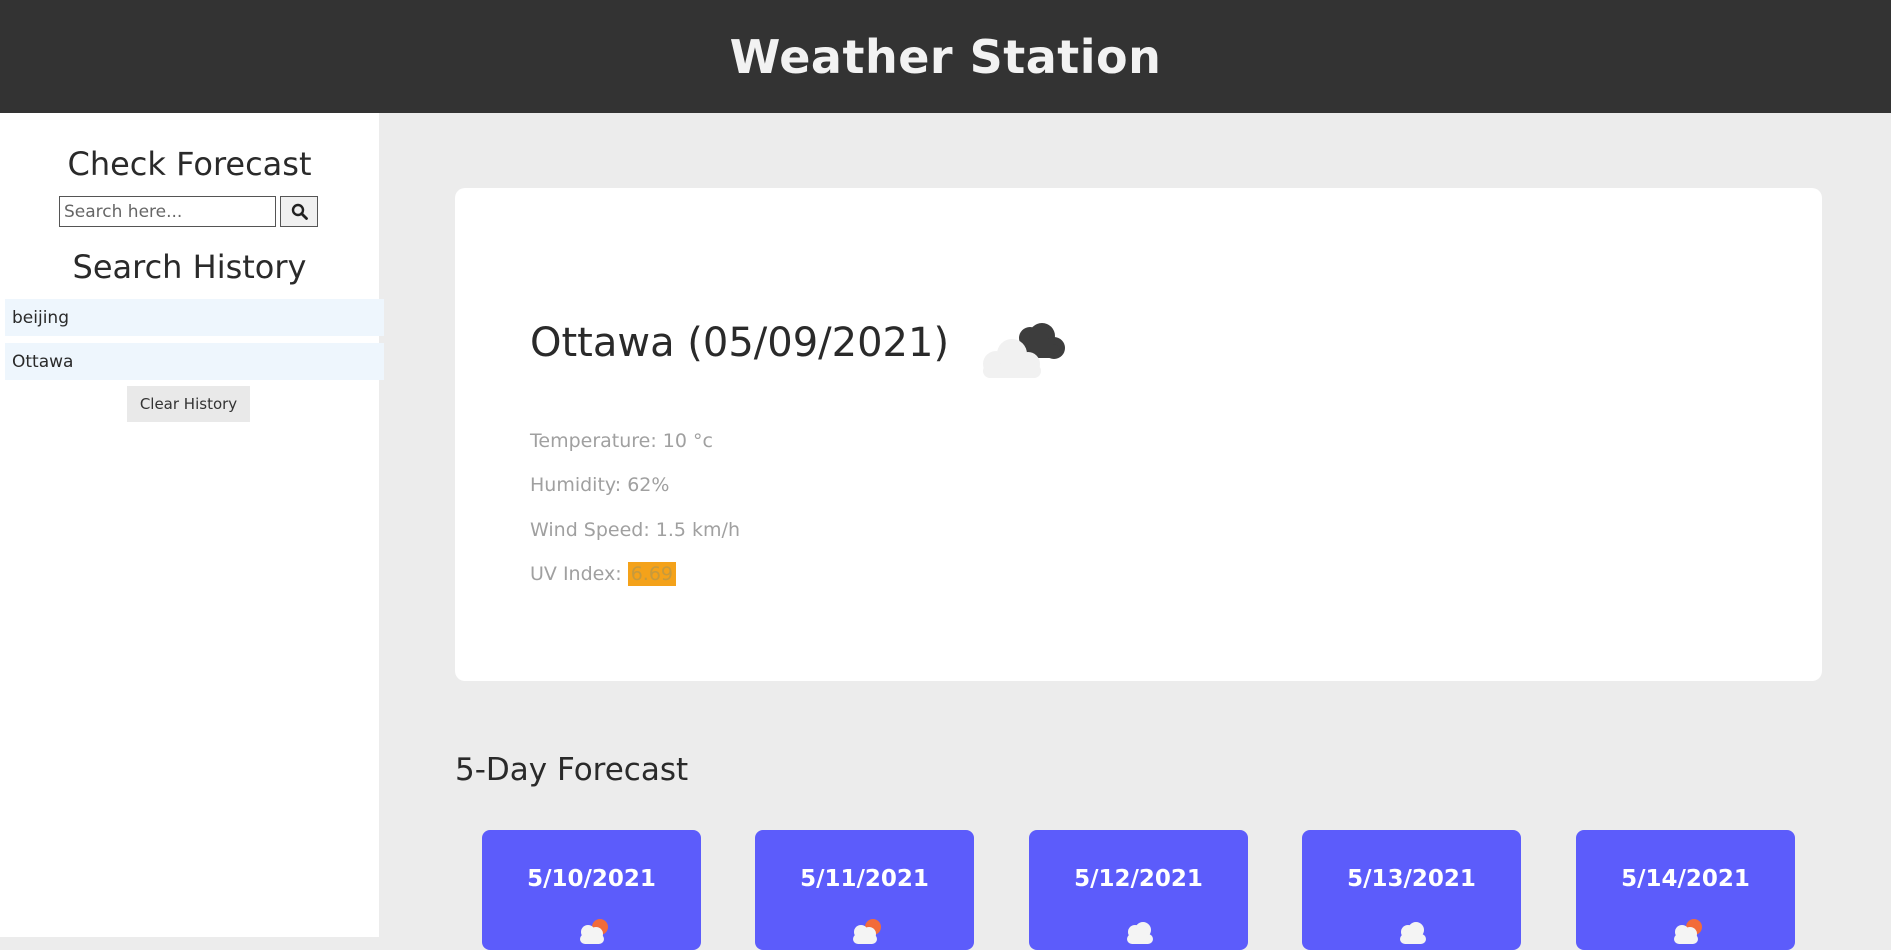 The image size is (1891, 950). I want to click on search-input, so click(167, 211).